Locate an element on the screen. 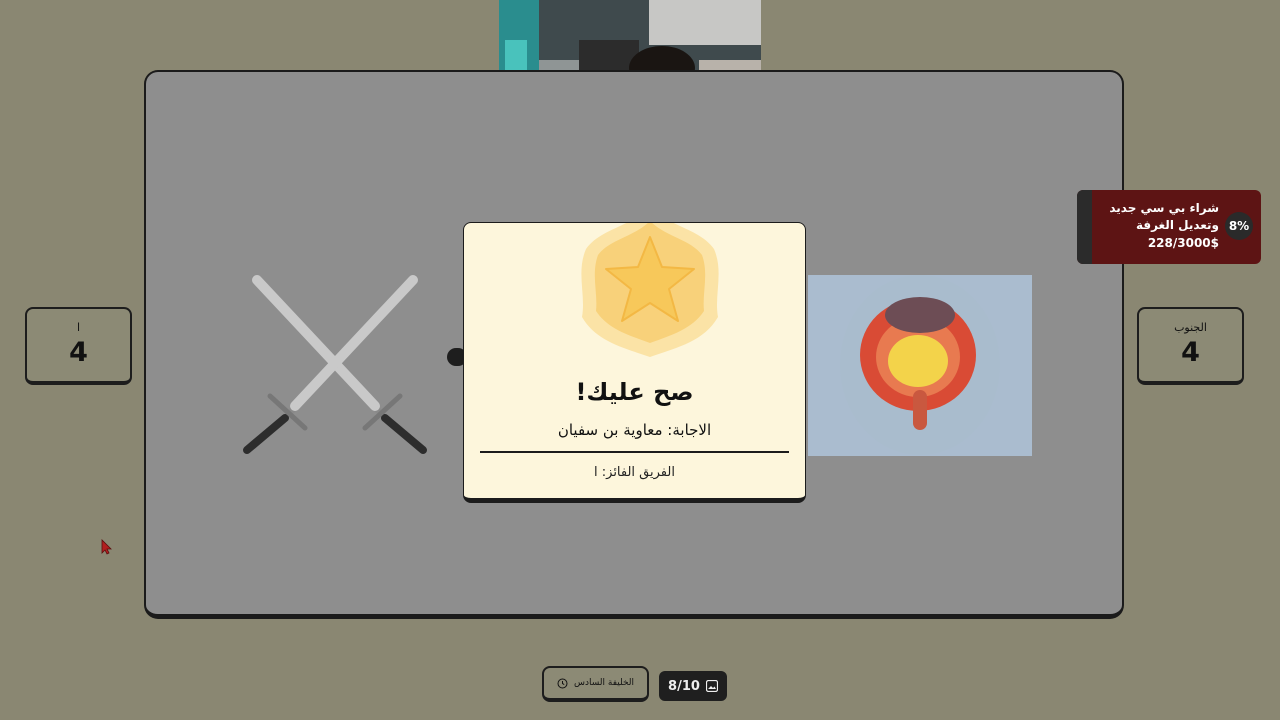 Image resolution: width=1280 pixels, height=720 pixels. category-button: الخليفة السادس is located at coordinates (595, 684).